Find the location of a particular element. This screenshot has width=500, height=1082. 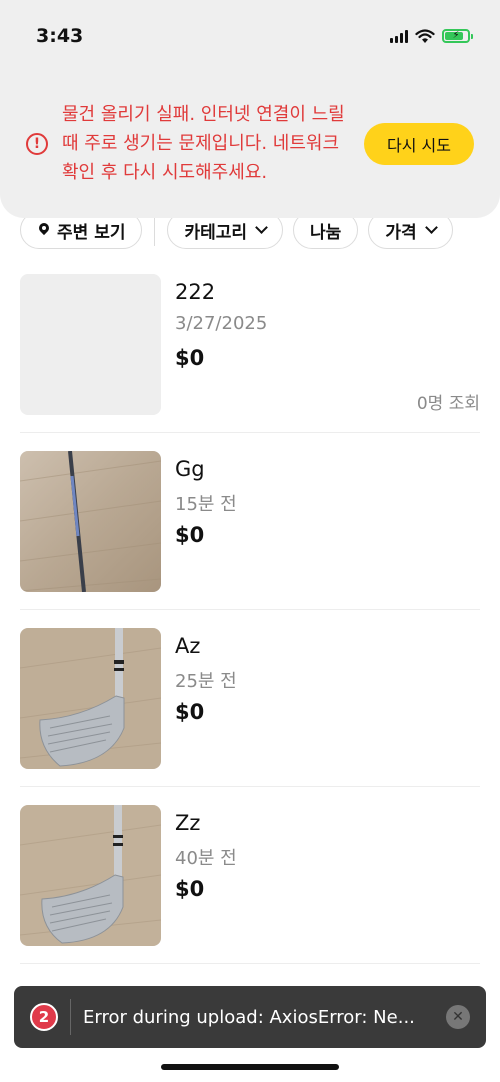

location-pin-icon is located at coordinates (44, 230).